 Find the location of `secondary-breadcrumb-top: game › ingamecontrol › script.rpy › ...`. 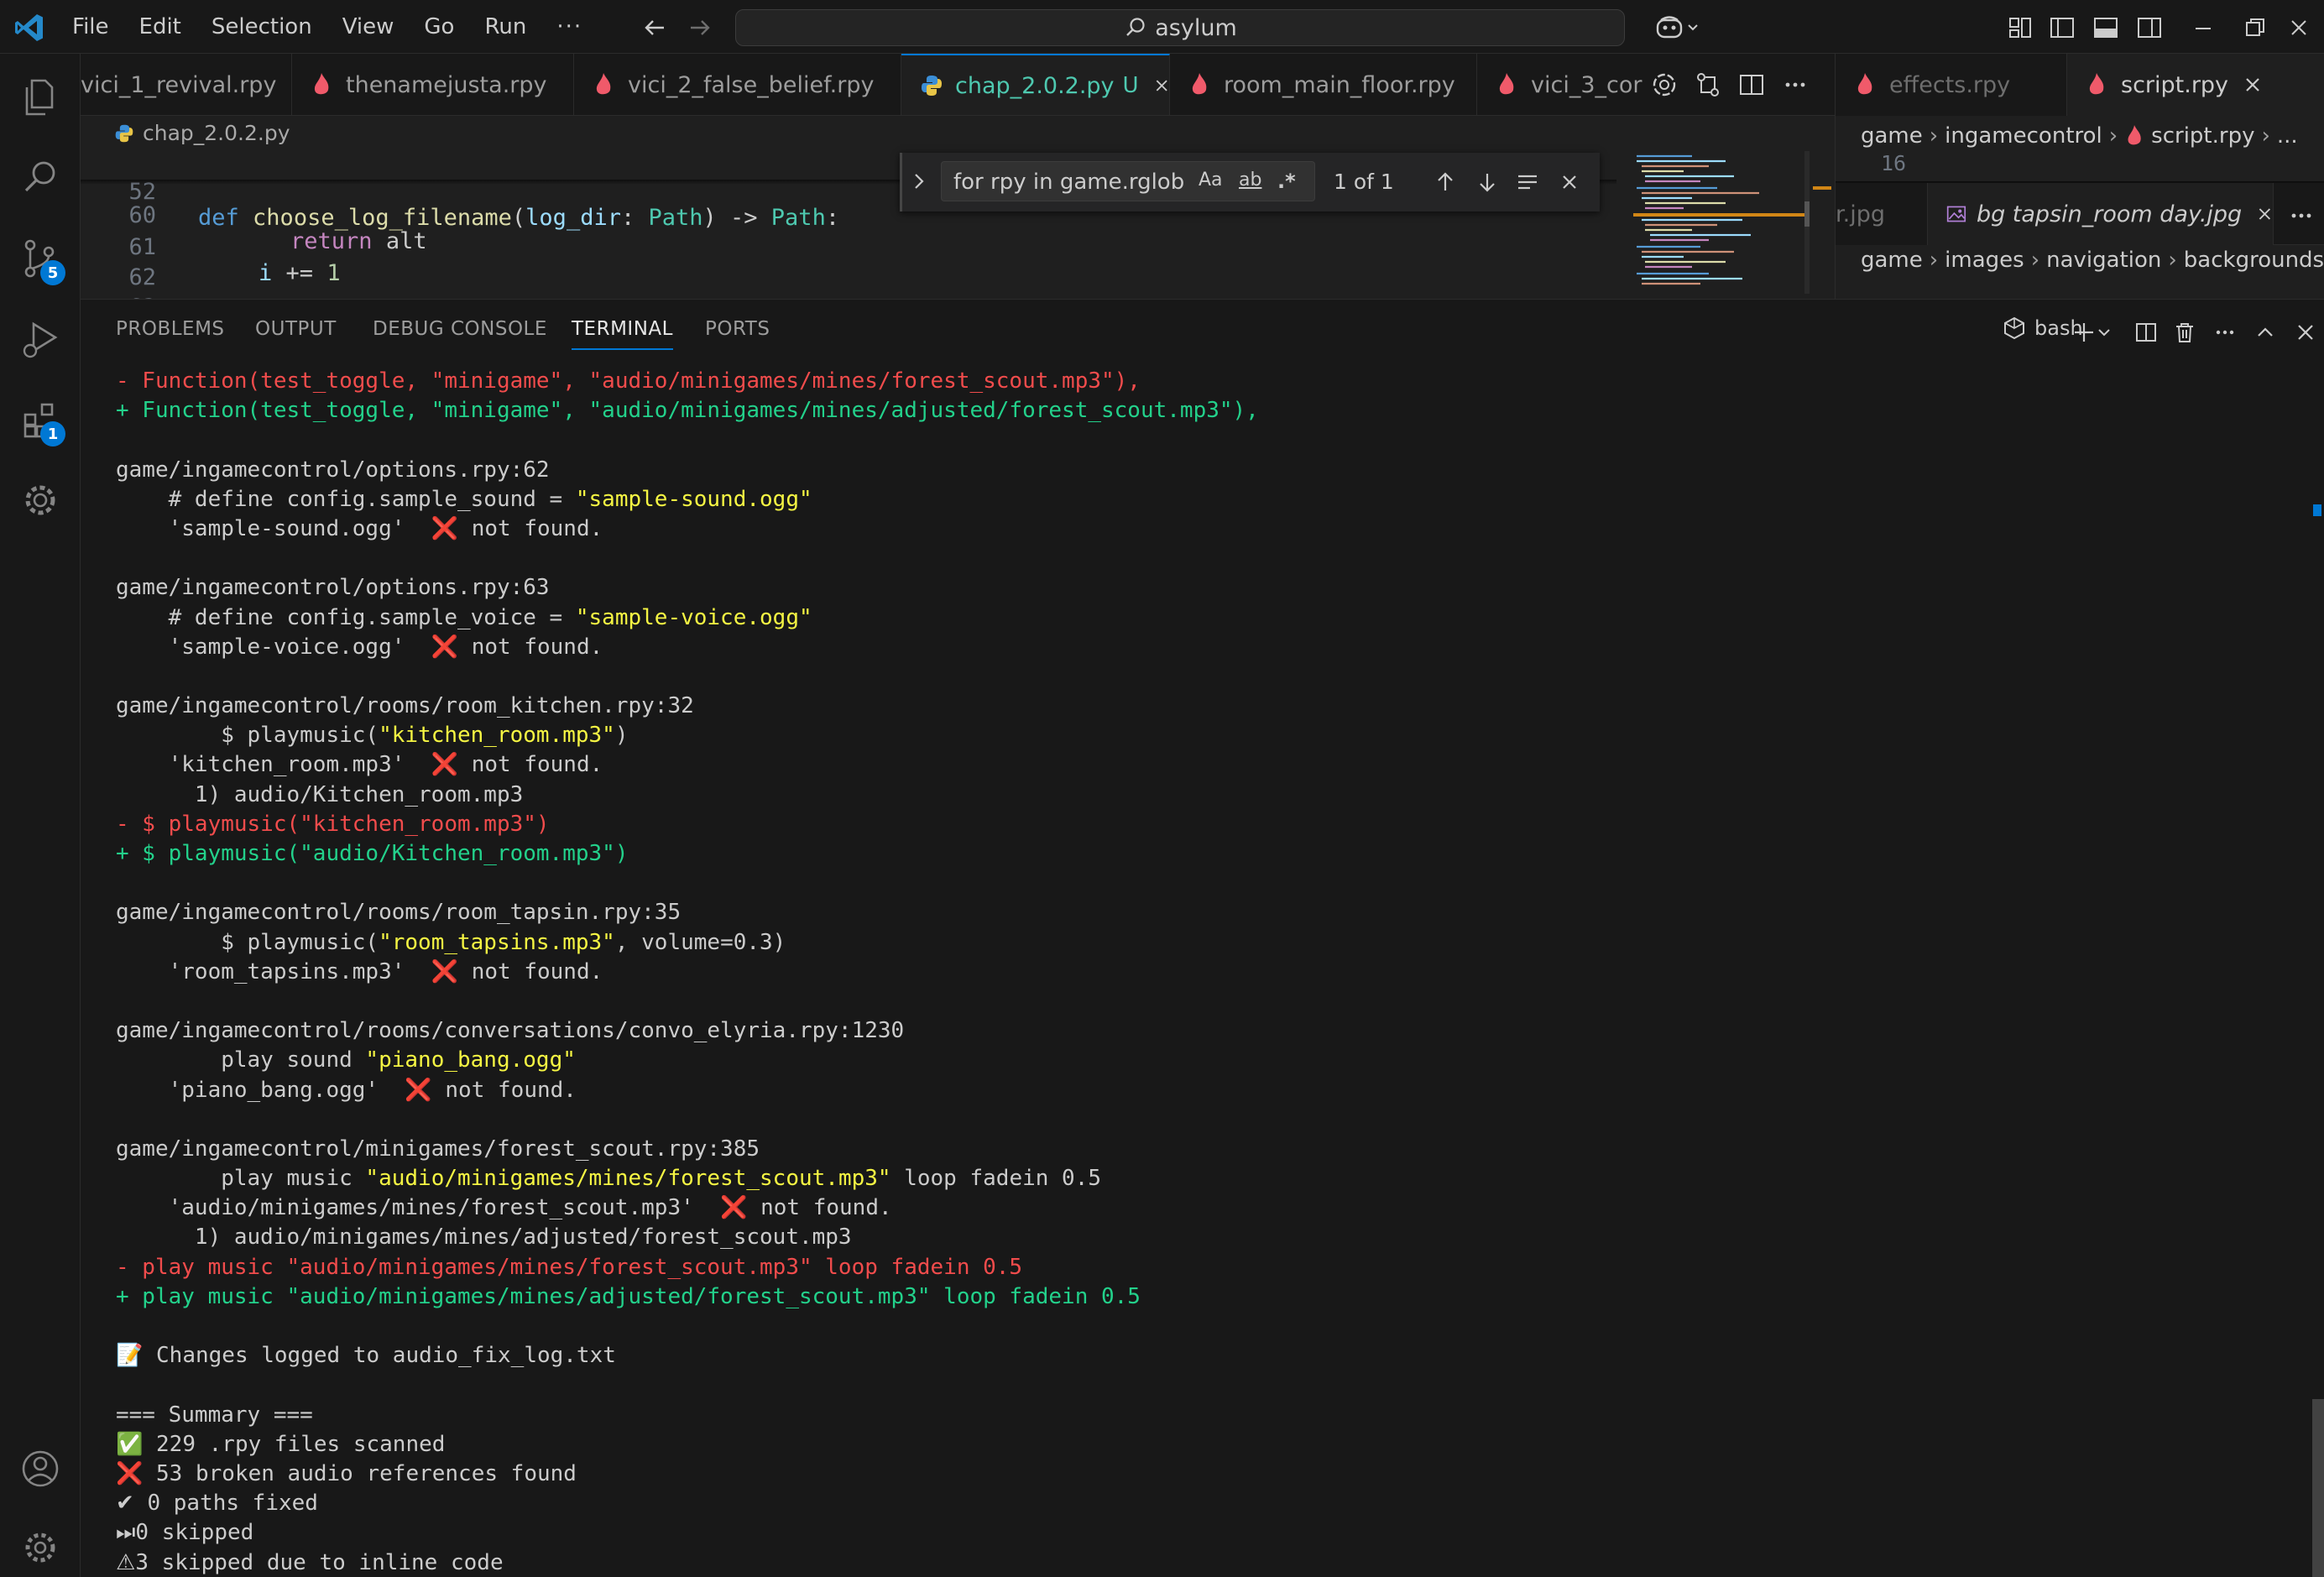

secondary-breadcrumb-top: game › ingamecontrol › script.rpy › ... is located at coordinates (2079, 136).